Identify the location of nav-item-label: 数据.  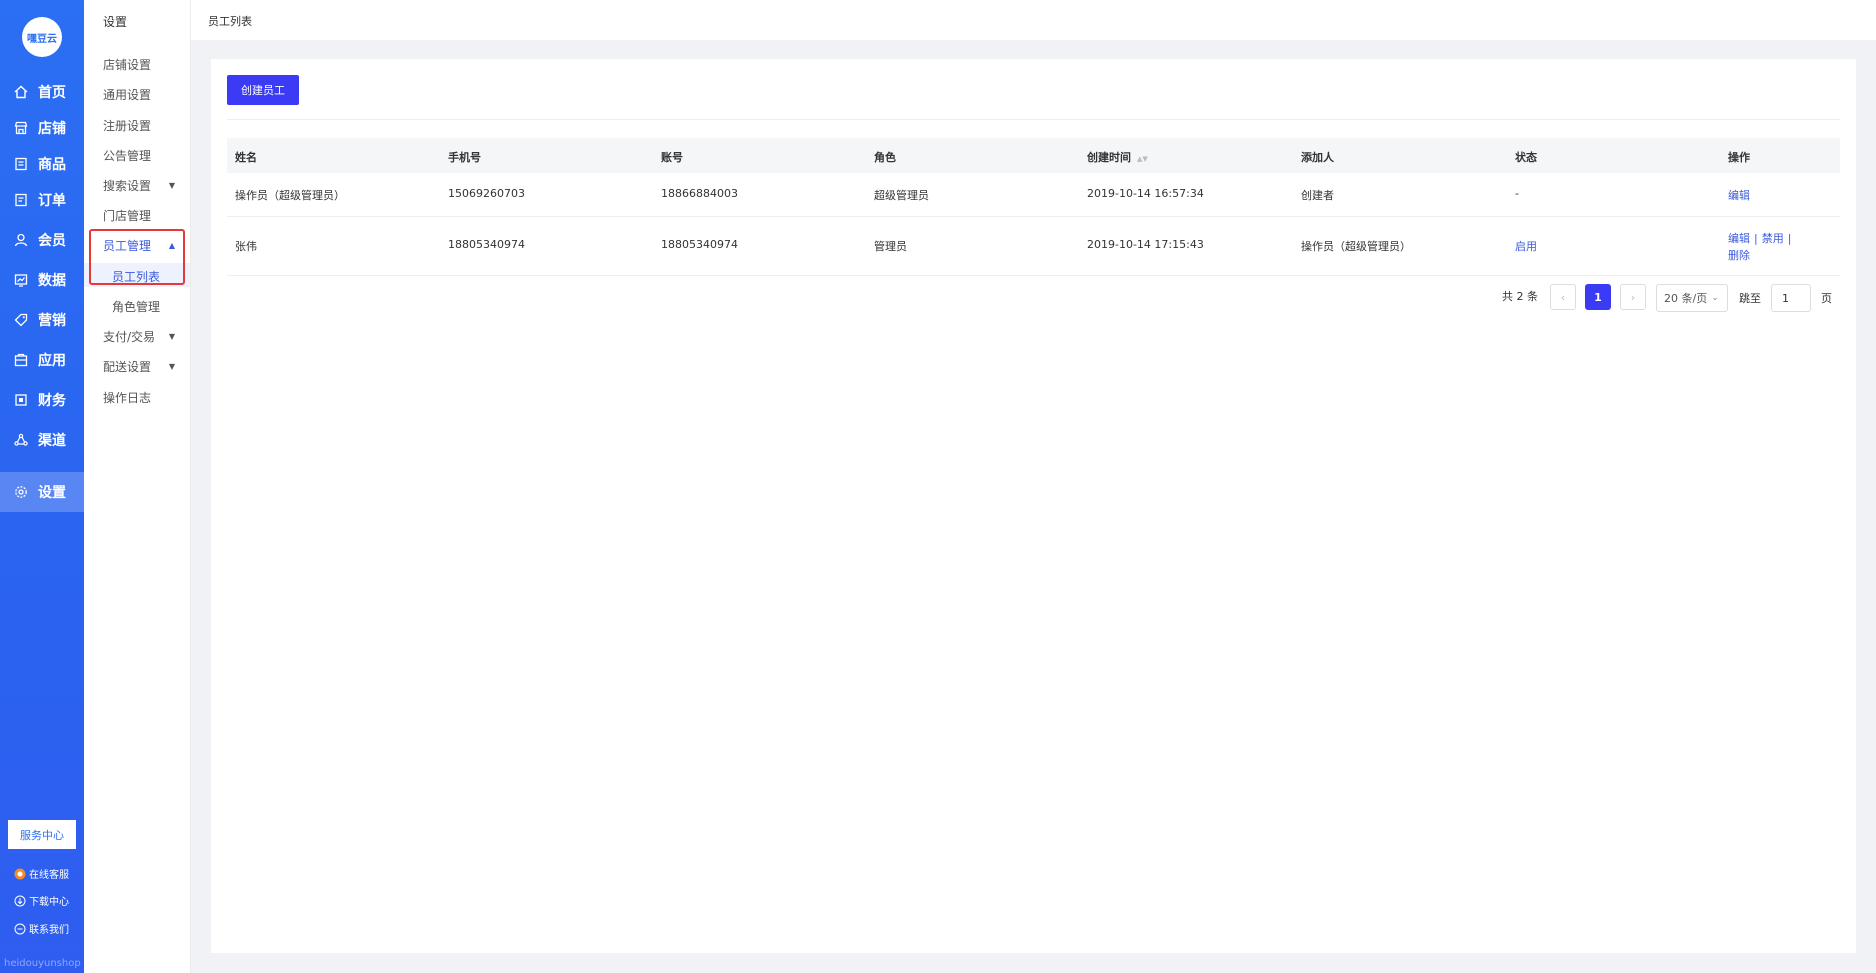
(52, 281).